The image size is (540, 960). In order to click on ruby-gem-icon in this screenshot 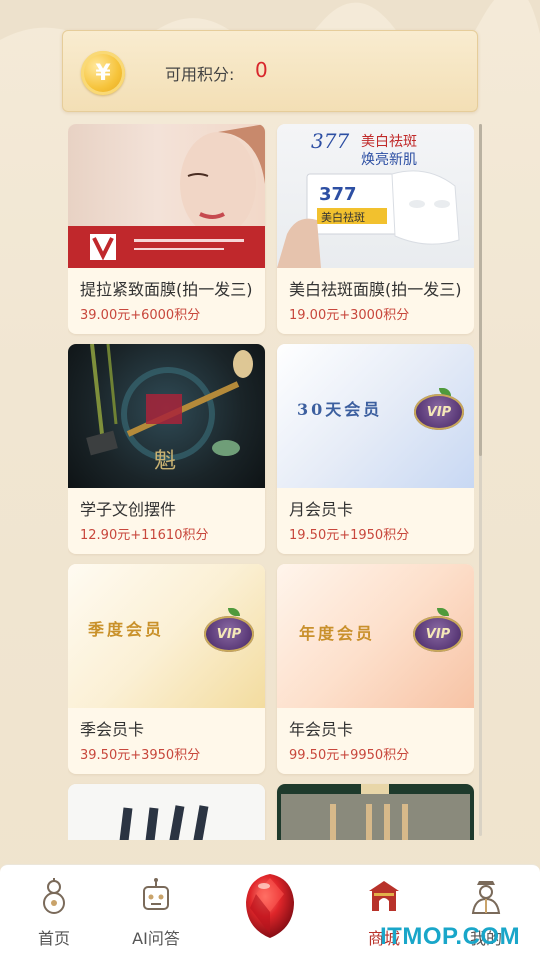, I will do `click(270, 906)`.